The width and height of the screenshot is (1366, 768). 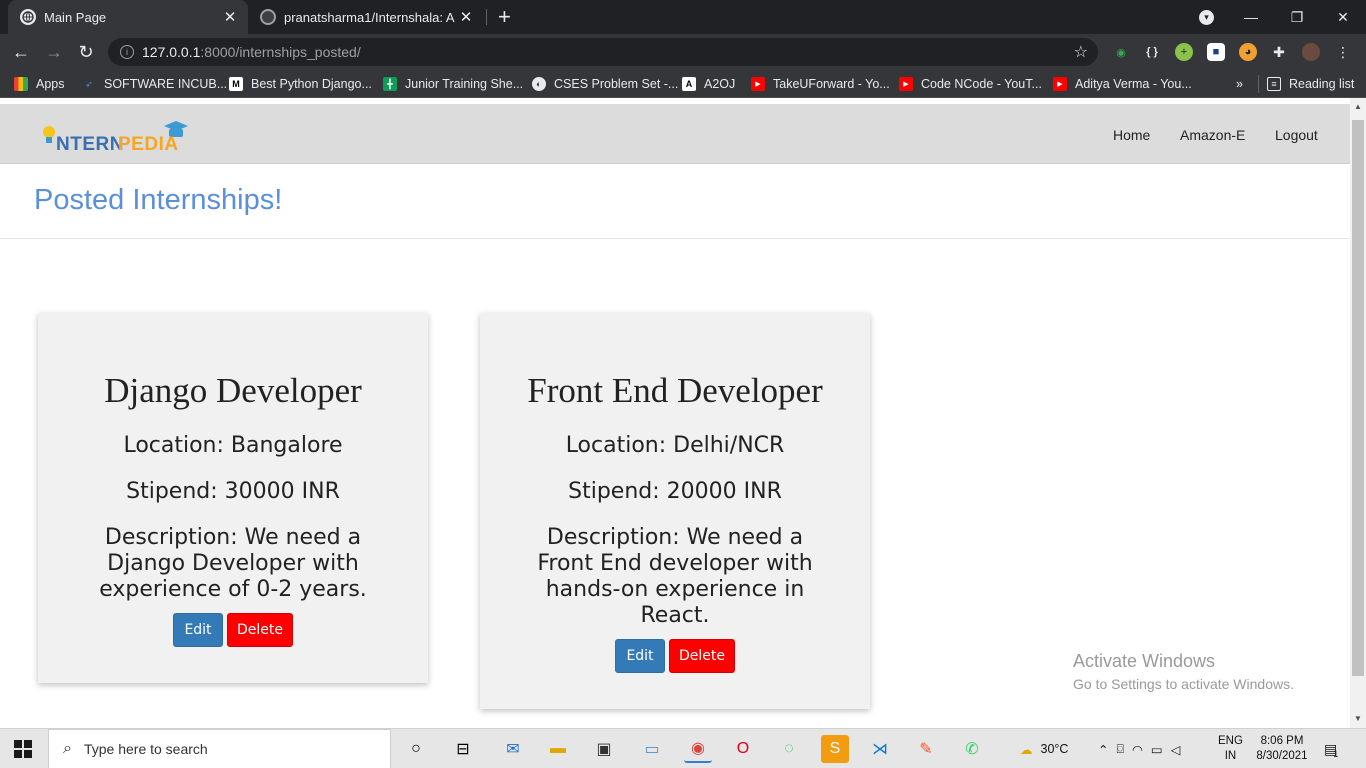 What do you see at coordinates (652, 749) in the screenshot?
I see `laptop-app-icon: ▭` at bounding box center [652, 749].